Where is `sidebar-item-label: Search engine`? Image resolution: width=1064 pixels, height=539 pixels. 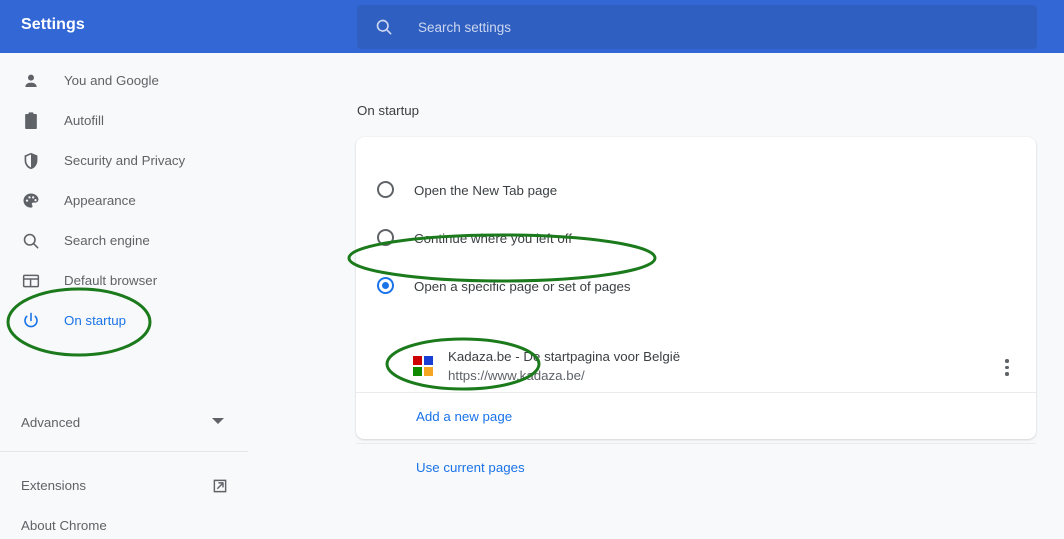 sidebar-item-label: Search engine is located at coordinates (107, 240).